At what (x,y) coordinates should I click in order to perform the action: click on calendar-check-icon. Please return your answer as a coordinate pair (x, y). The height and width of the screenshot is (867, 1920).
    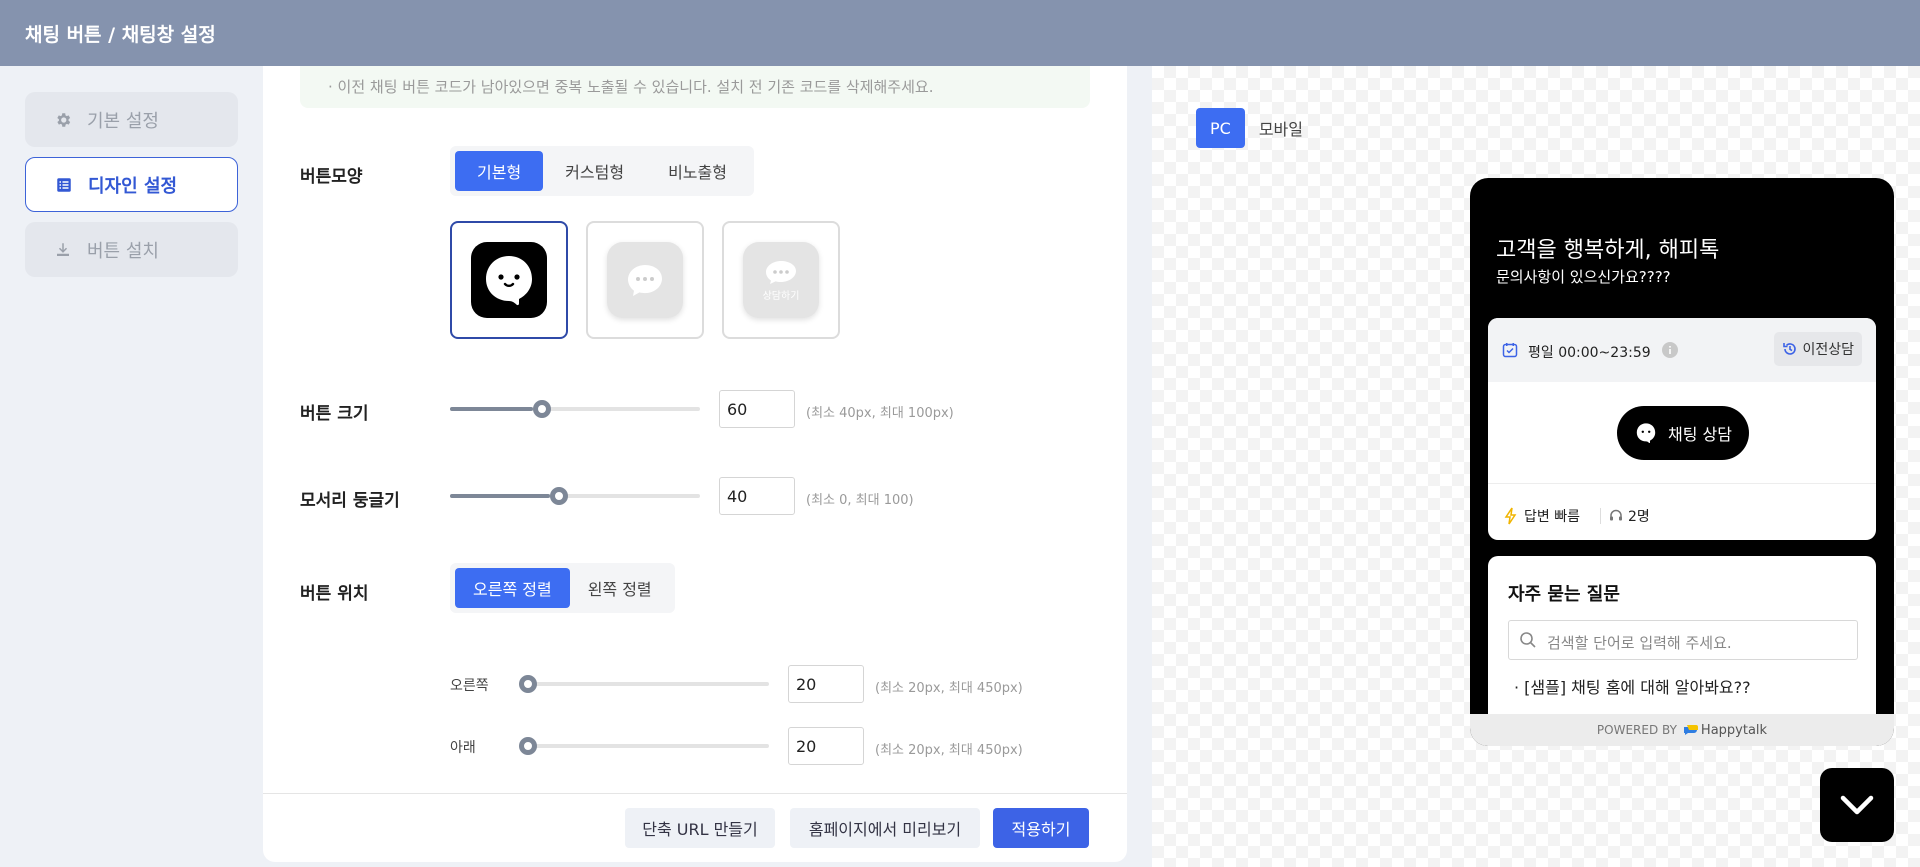
    Looking at the image, I should click on (1510, 352).